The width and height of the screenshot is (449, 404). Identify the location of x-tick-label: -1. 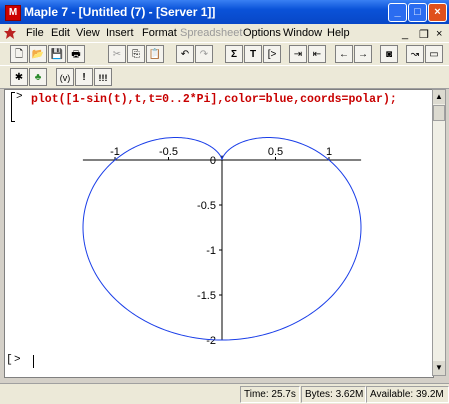
(115, 152).